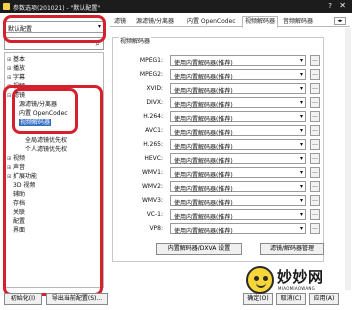  Describe the element at coordinates (155, 22) in the screenshot. I see `tab-source-filters: 源滤镜/分离器` at that location.